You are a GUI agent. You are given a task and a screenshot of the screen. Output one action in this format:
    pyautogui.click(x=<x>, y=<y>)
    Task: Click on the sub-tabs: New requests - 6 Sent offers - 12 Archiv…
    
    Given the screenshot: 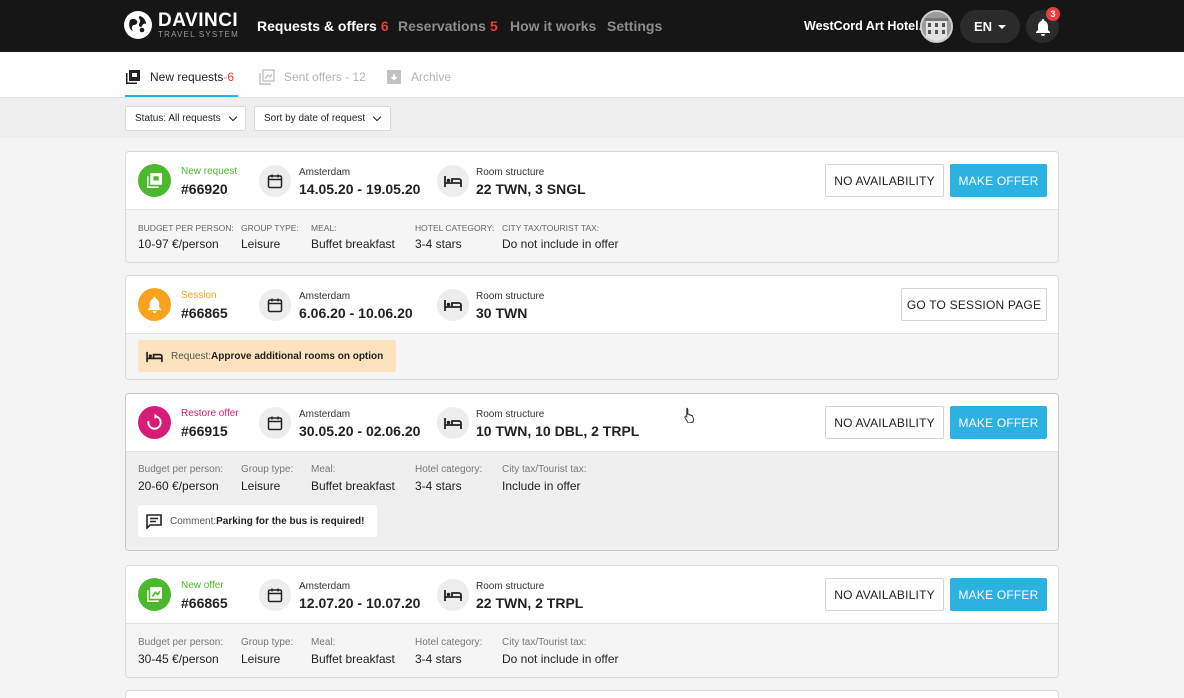 What is the action you would take?
    pyautogui.click(x=592, y=75)
    